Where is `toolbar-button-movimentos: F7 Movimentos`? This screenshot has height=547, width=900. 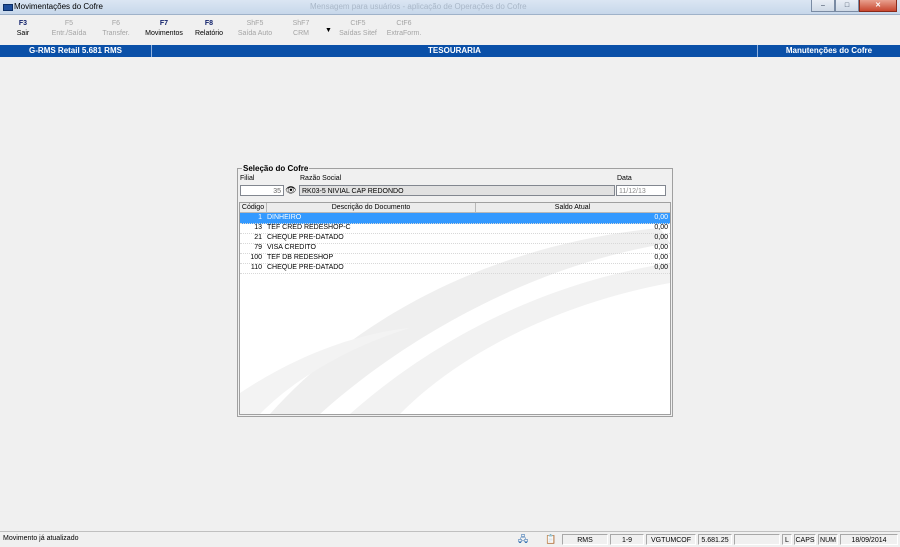
toolbar-button-movimentos: F7 Movimentos is located at coordinates (164, 29).